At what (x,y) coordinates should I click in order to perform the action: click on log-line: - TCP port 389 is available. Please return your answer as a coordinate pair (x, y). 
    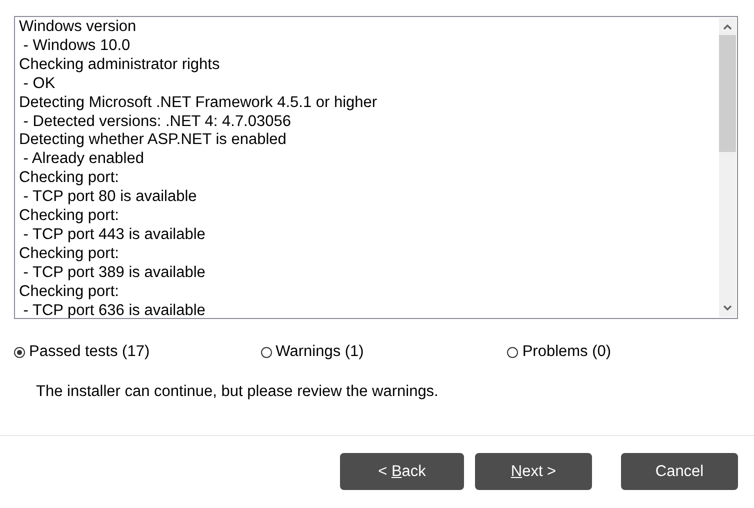
    Looking at the image, I should click on (114, 273).